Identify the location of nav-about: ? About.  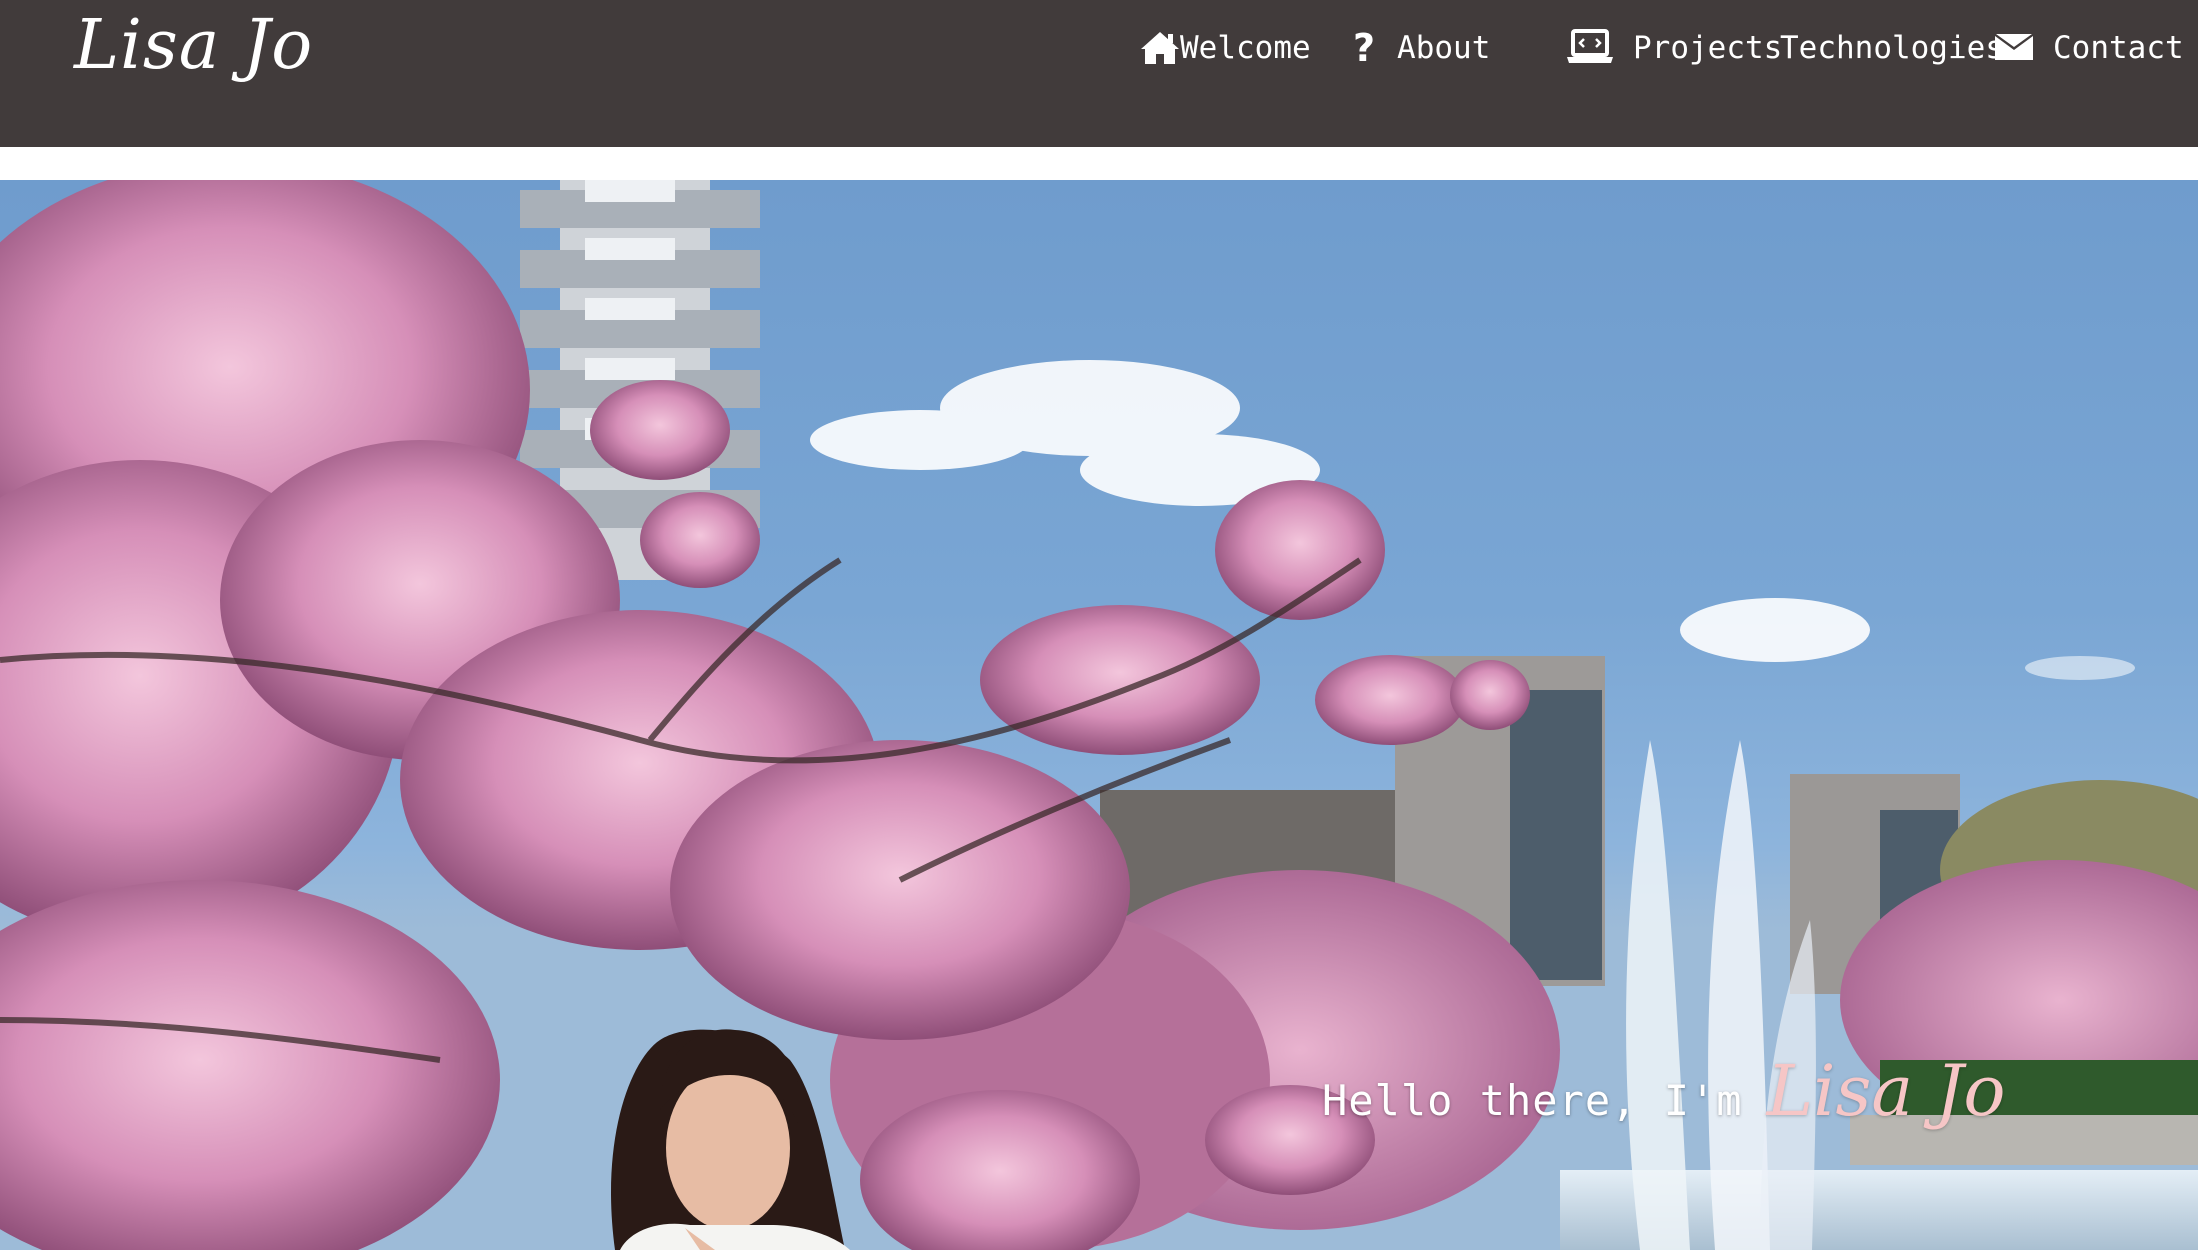
(1421, 48).